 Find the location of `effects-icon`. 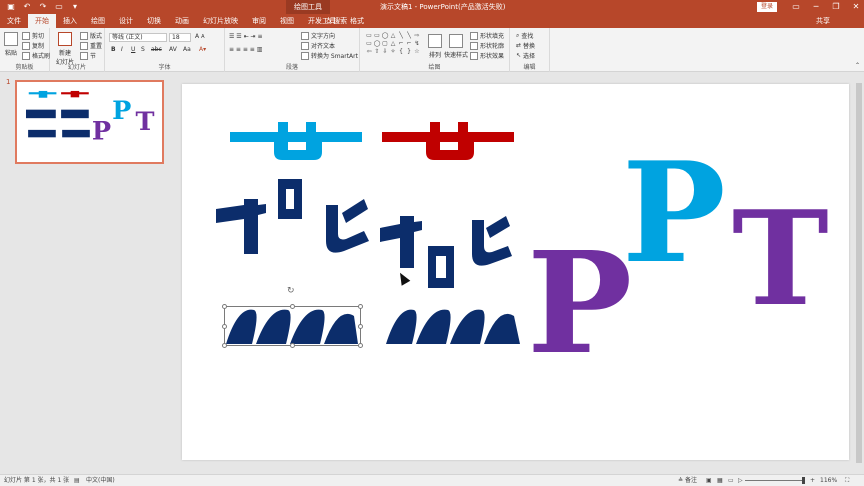

effects-icon is located at coordinates (474, 55).